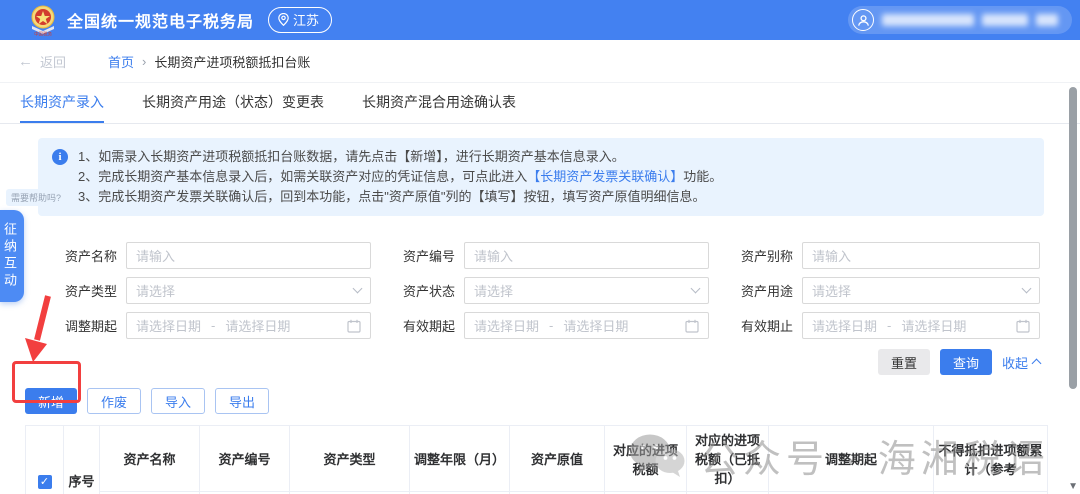 This screenshot has height=494, width=1080. What do you see at coordinates (44, 459) in the screenshot?
I see `select-all-cell: ✓` at bounding box center [44, 459].